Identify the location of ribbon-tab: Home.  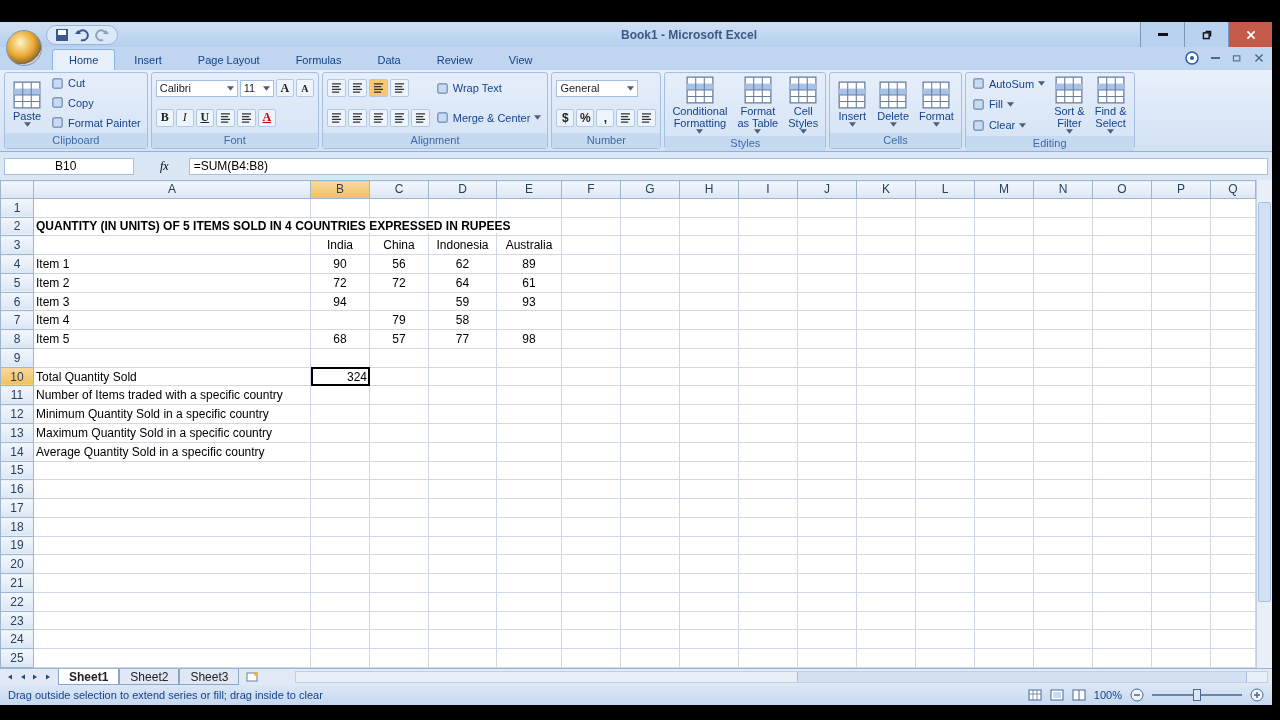
(84, 59).